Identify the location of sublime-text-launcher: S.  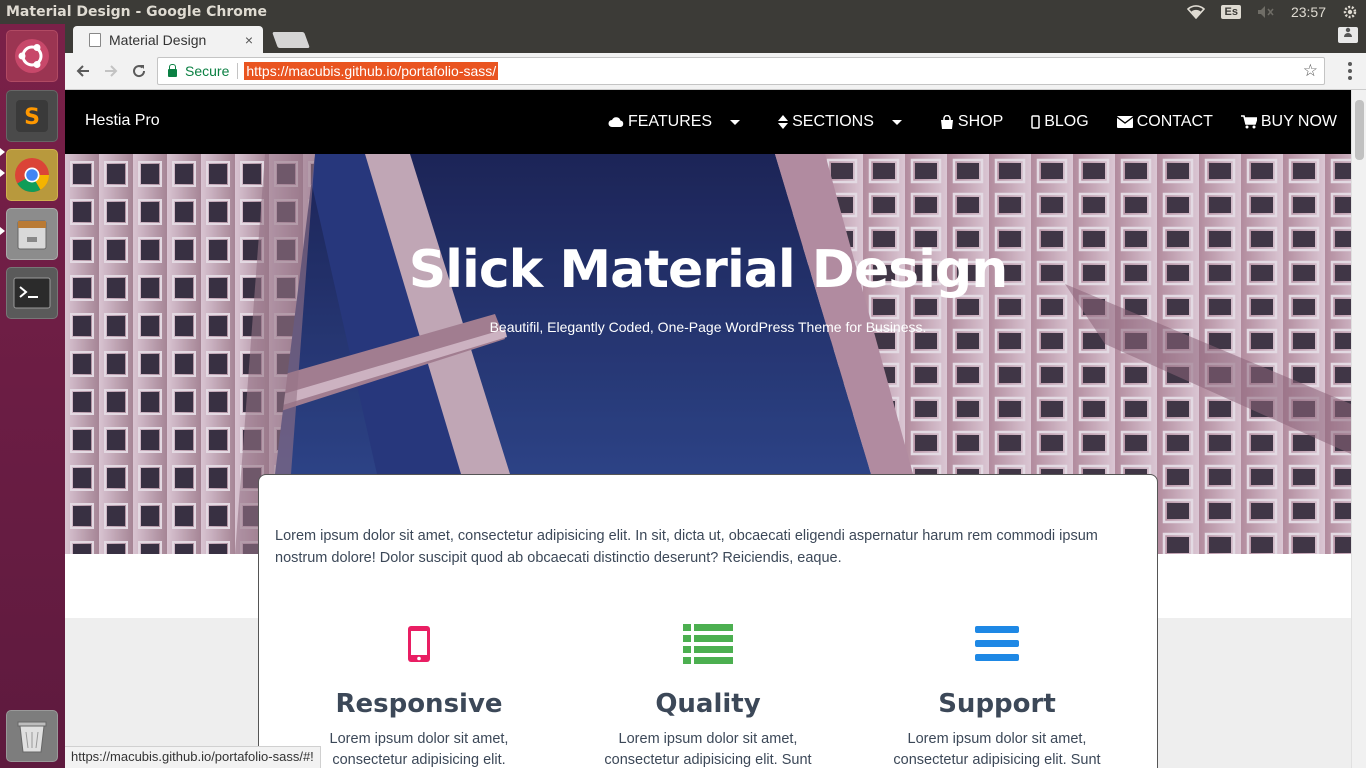
(32, 116).